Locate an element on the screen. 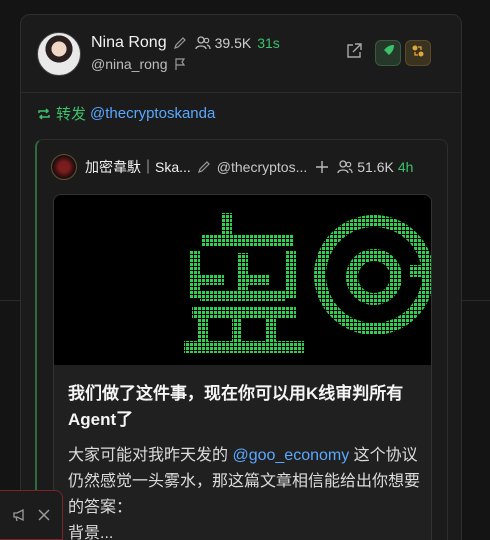  repost-icon is located at coordinates (44, 114).